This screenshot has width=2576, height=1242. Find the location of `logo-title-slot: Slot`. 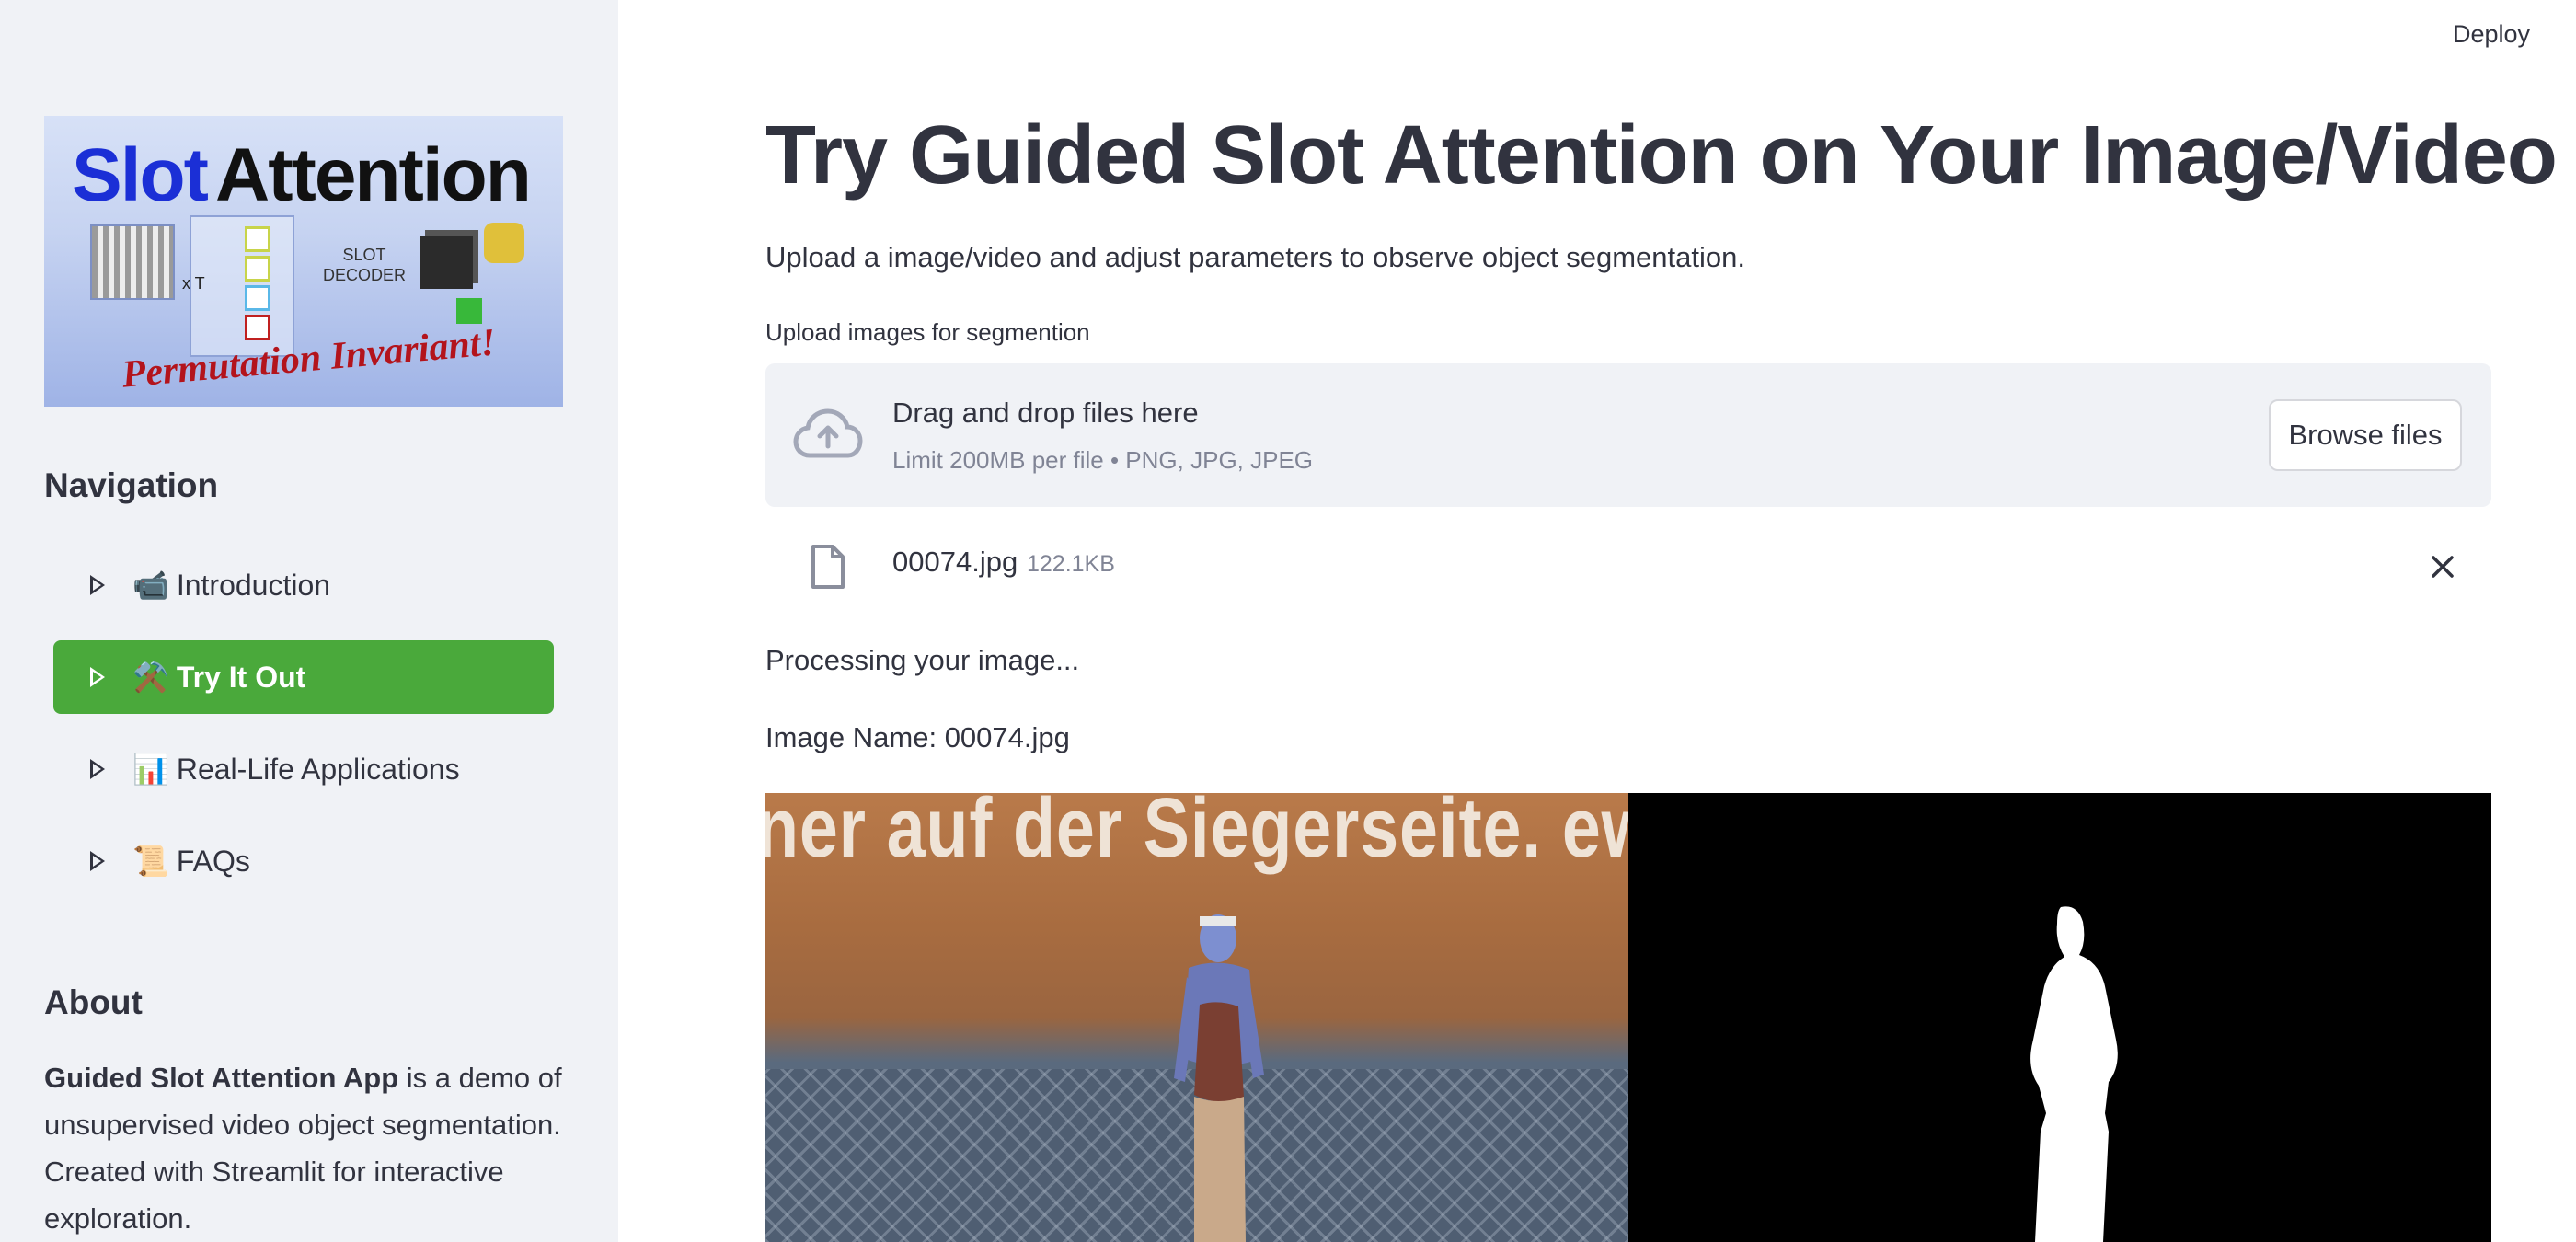

logo-title-slot: Slot is located at coordinates (140, 175).